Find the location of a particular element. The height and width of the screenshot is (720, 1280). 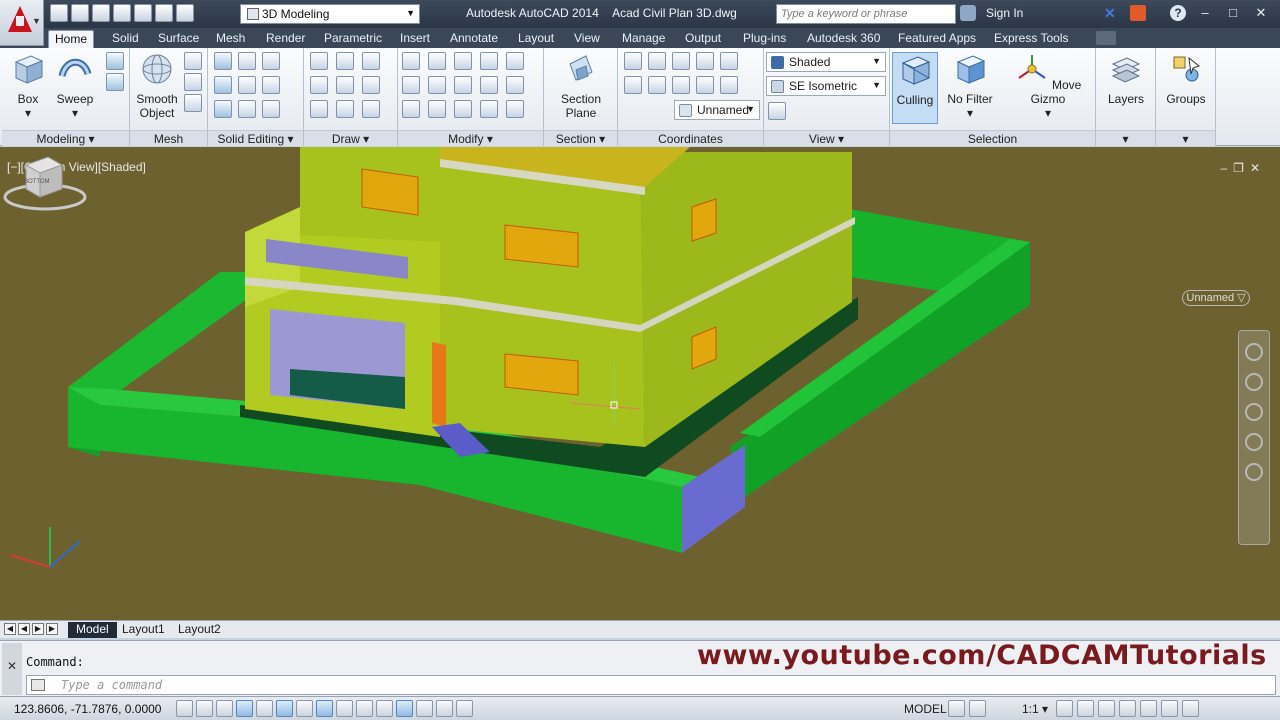

workspace-select: 3D Modeling ▼ is located at coordinates (330, 14).